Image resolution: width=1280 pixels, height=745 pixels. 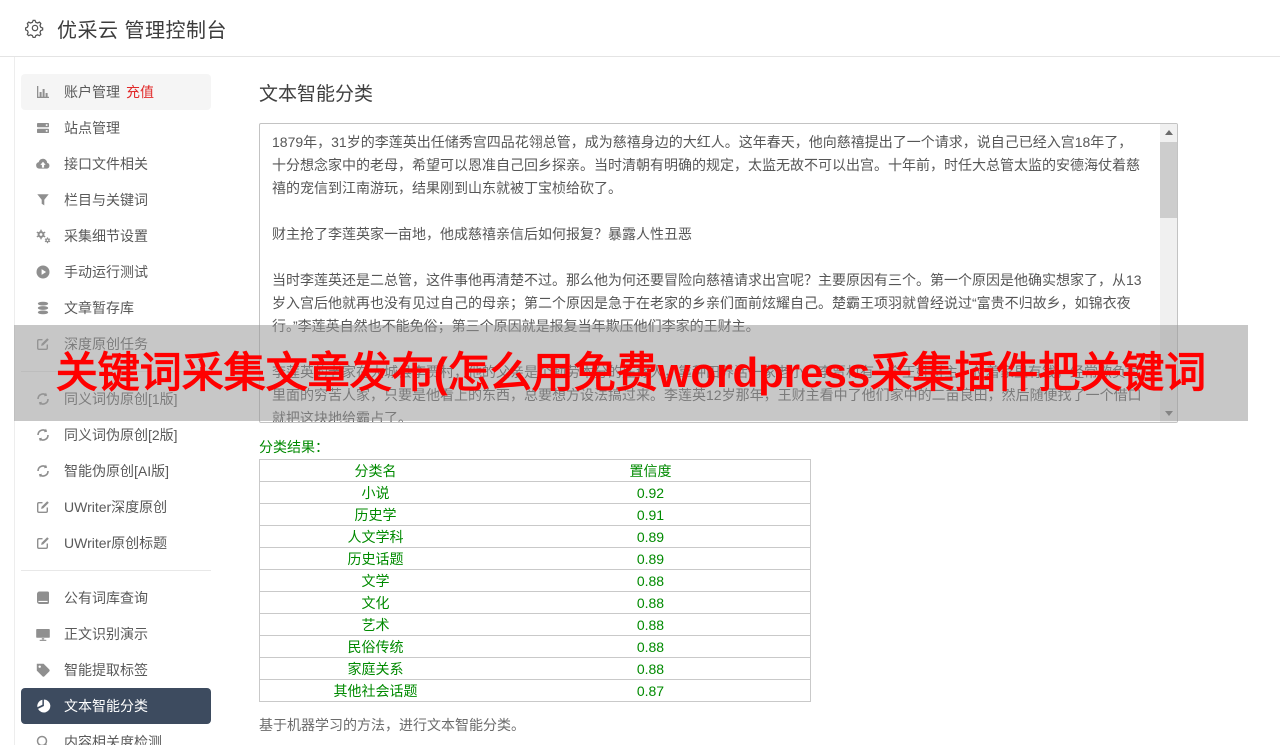 What do you see at coordinates (640, 28) in the screenshot?
I see `app-header: 优采云 管理控制台` at bounding box center [640, 28].